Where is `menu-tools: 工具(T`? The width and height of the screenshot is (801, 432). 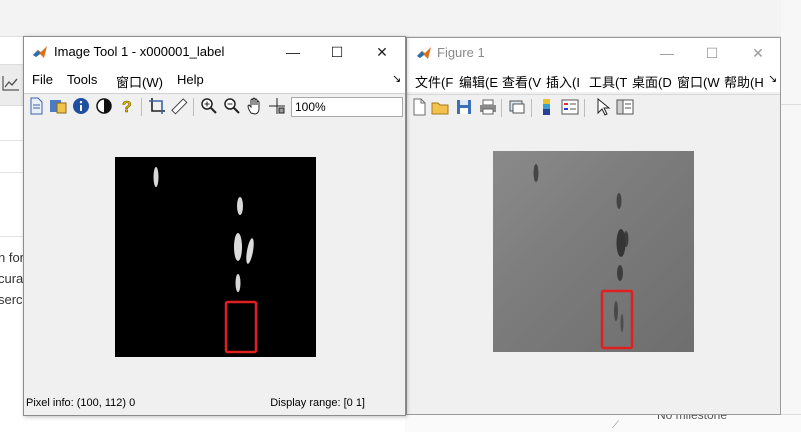 menu-tools: 工具(T is located at coordinates (608, 81).